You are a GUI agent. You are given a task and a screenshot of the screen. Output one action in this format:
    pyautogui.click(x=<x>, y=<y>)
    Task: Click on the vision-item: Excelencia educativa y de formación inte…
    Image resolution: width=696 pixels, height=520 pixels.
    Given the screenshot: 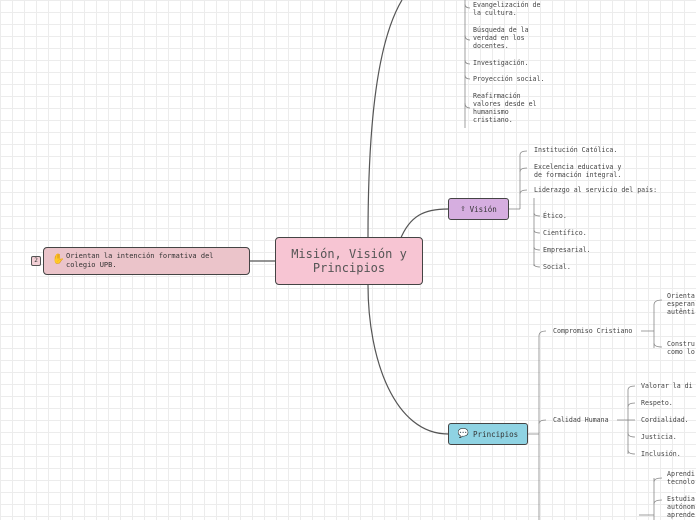 What is the action you would take?
    pyautogui.click(x=577, y=171)
    